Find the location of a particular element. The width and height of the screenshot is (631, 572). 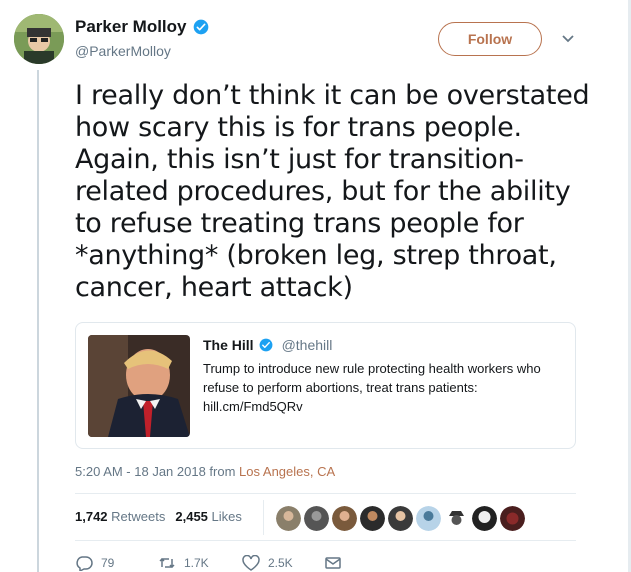

reply-icon is located at coordinates (84, 563).